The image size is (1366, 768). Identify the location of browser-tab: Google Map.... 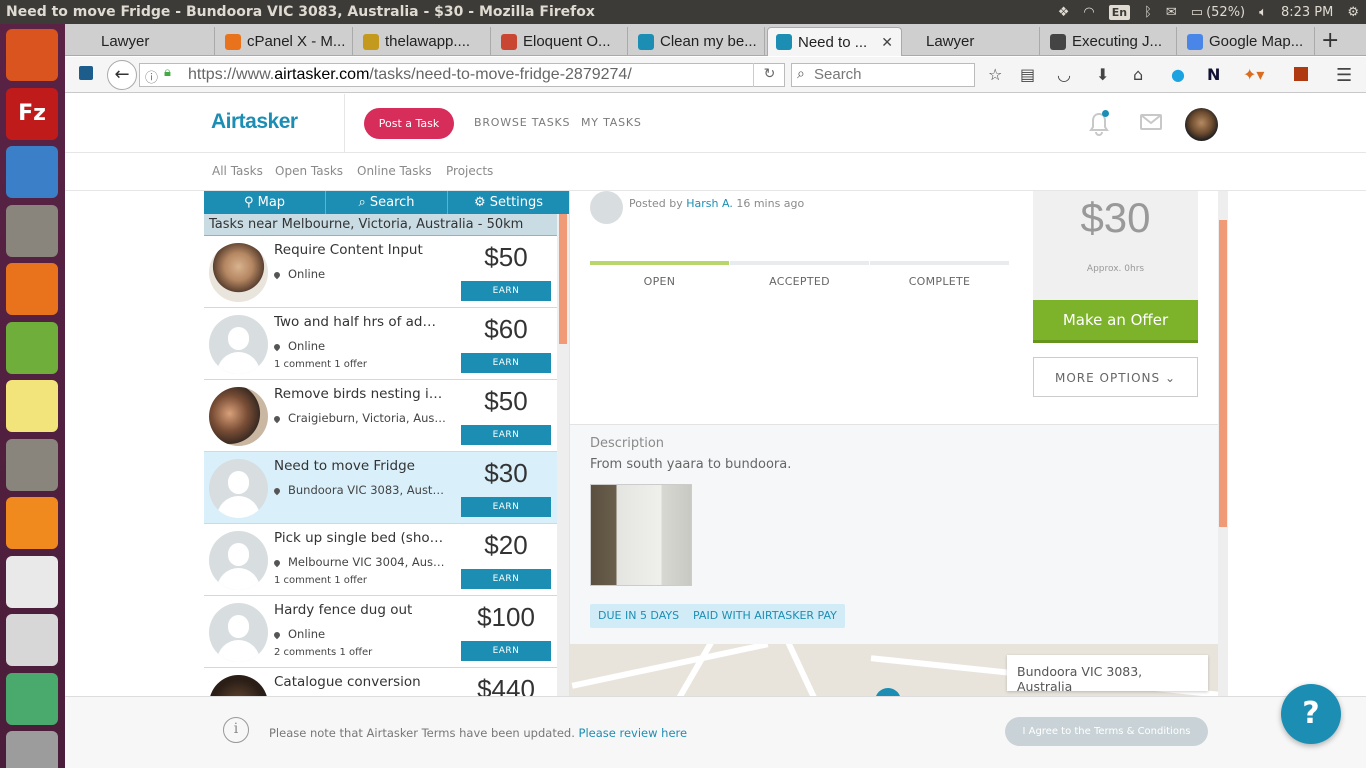
(1247, 41).